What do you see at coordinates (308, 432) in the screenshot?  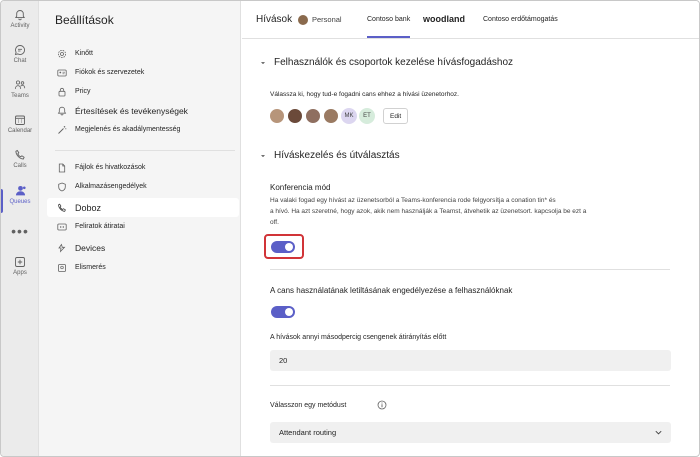 I see `method-select-value: Attendant routing` at bounding box center [308, 432].